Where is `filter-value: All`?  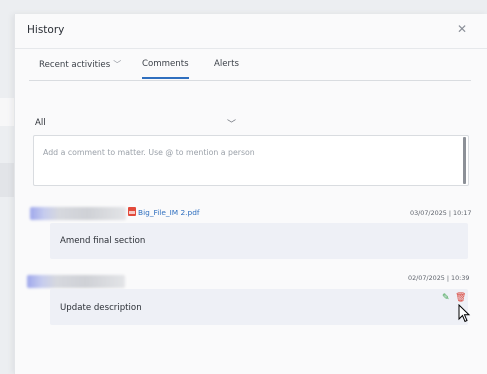 filter-value: All is located at coordinates (40, 123).